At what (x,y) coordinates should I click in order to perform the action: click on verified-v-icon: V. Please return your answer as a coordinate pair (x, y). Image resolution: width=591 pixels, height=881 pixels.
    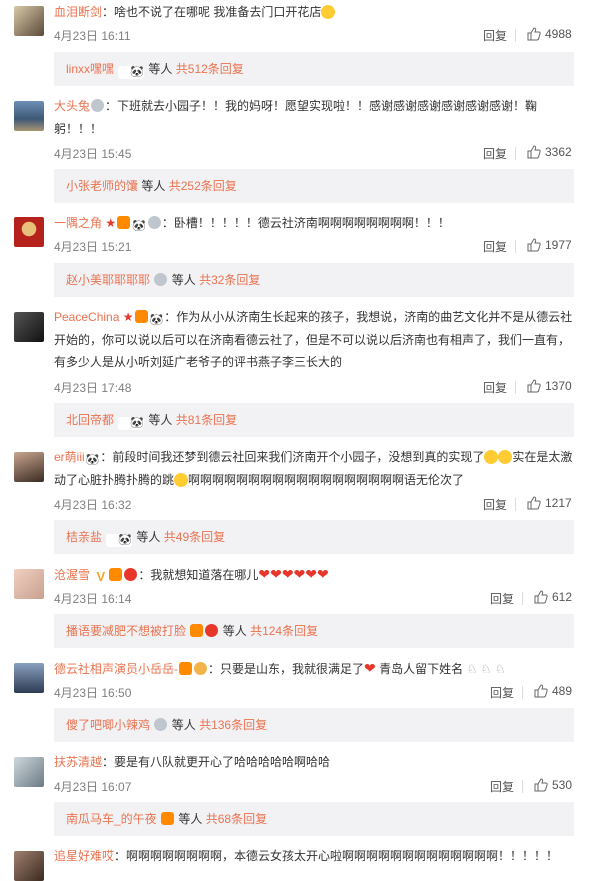
    Looking at the image, I should click on (101, 576).